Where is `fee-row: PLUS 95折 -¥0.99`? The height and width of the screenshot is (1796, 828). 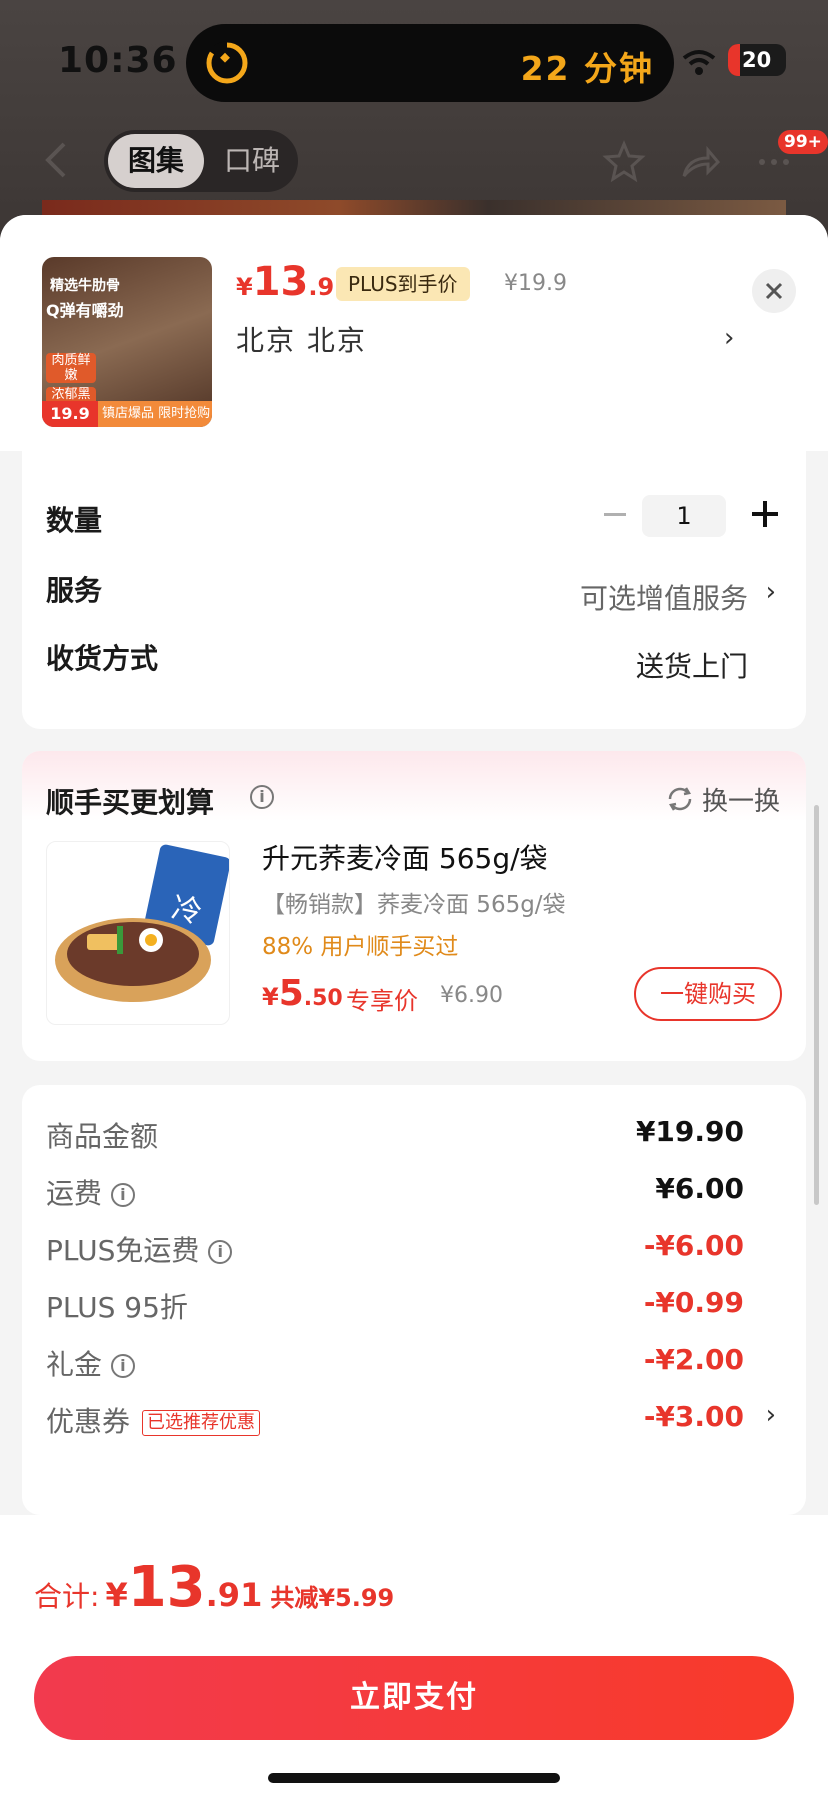
fee-row: PLUS 95折 -¥0.99 is located at coordinates (415, 1306).